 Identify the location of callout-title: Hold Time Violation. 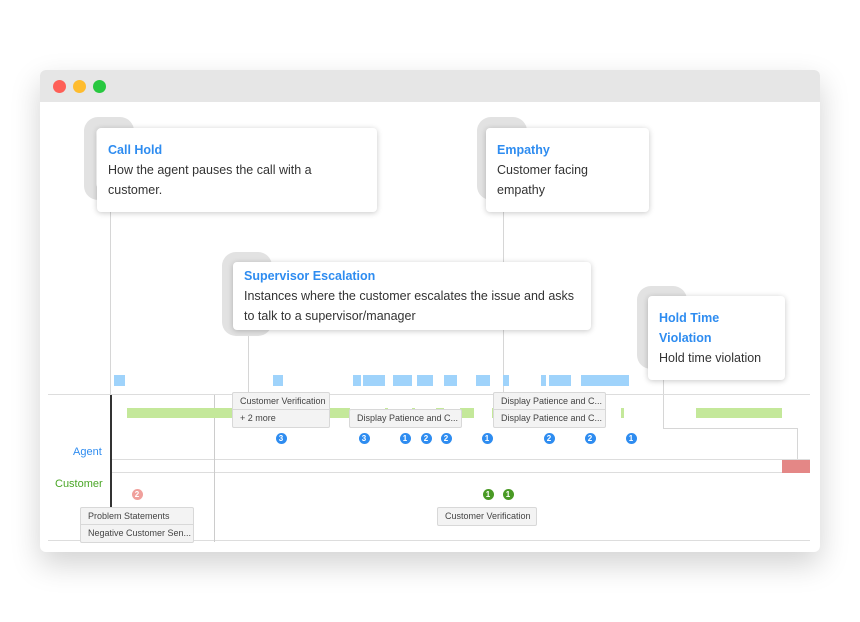
(689, 328).